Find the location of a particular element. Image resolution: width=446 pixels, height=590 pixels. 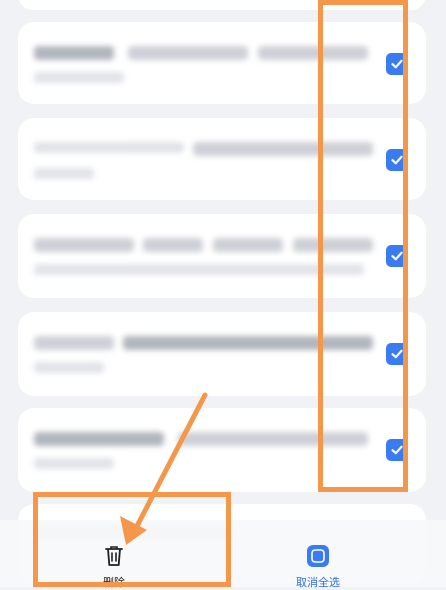

bottom-action-bar: 删除 取消全选 is located at coordinates (223, 555).